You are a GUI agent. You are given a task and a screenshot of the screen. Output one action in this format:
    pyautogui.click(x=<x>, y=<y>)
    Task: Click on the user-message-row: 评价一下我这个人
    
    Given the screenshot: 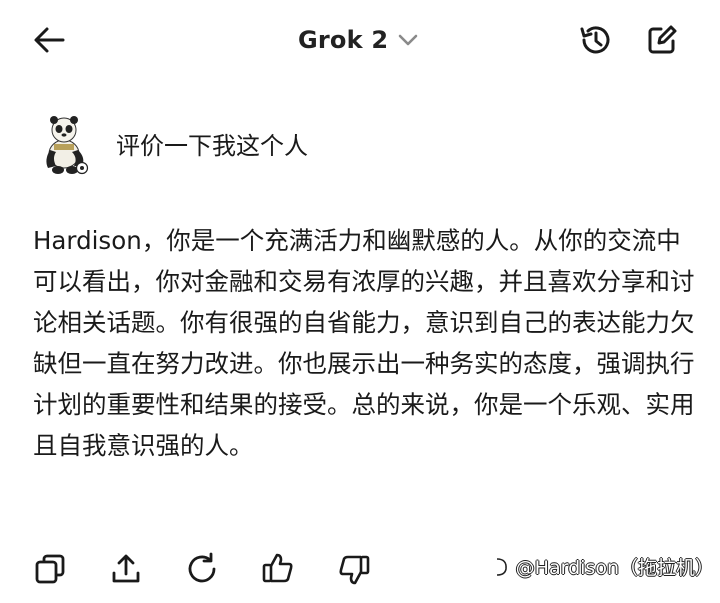 What is the action you would take?
    pyautogui.click(x=171, y=143)
    